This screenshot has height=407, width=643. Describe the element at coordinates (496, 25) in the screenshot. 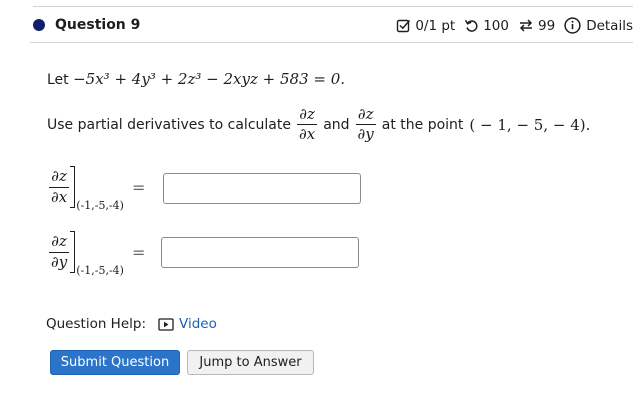

I see `tries-text: 100` at that location.